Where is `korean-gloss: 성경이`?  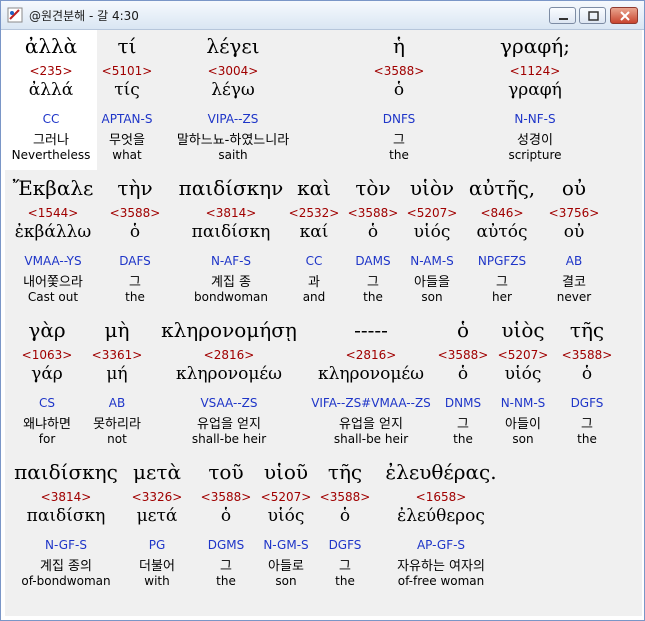
korean-gloss: 성경이 is located at coordinates (535, 140).